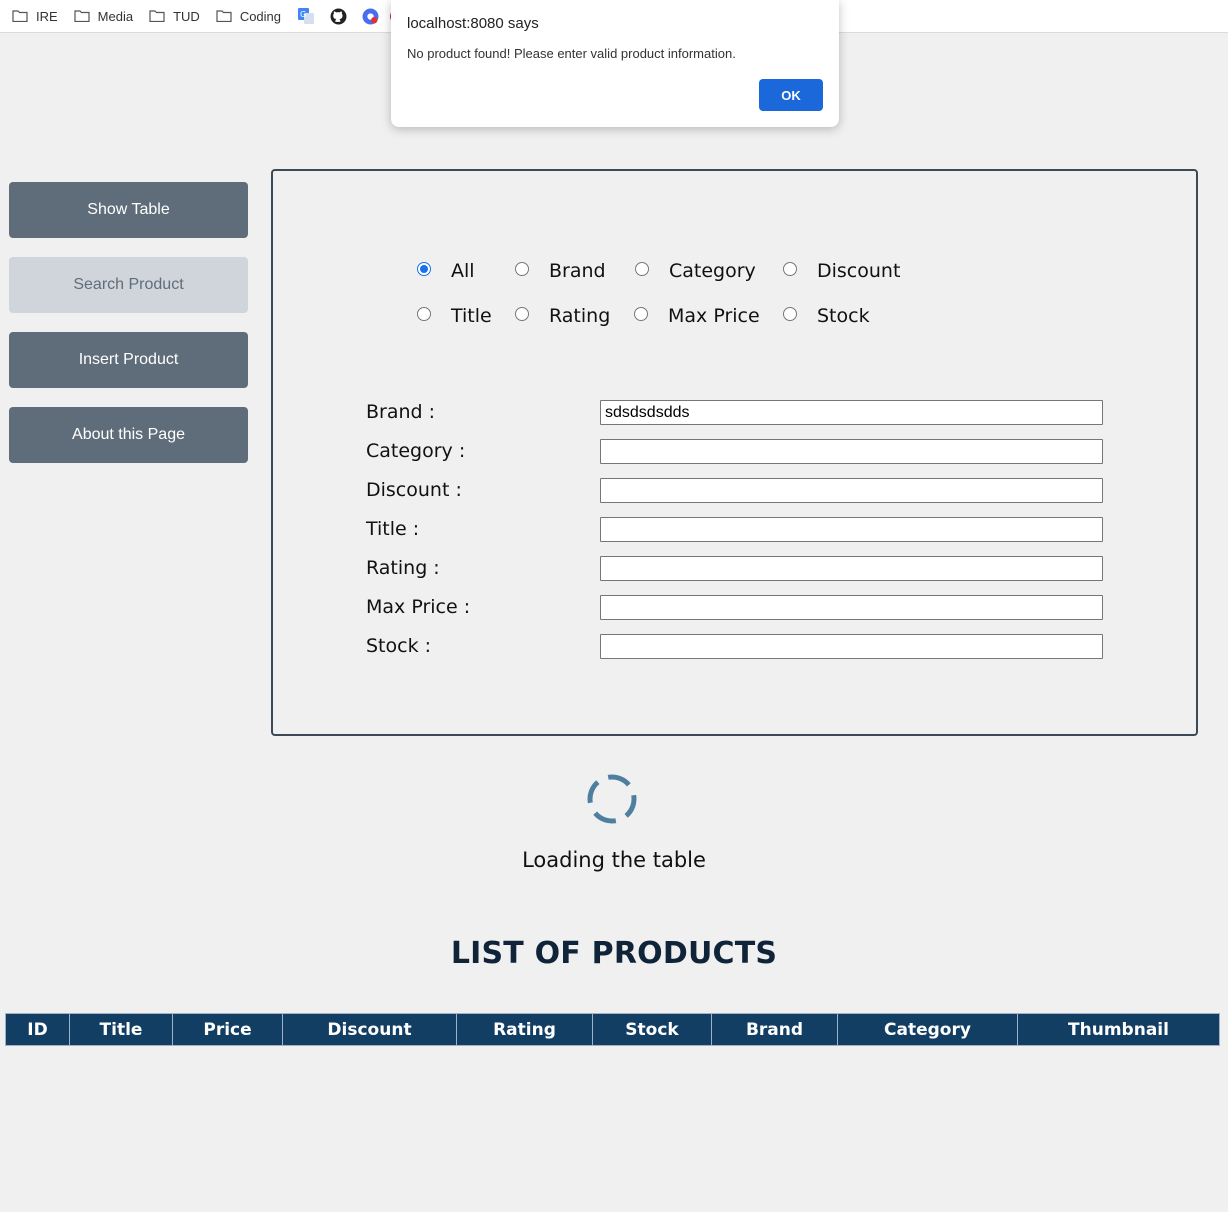 This screenshot has width=1228, height=1212. Describe the element at coordinates (401, 412) in the screenshot. I see `brand-label: Brand :` at that location.